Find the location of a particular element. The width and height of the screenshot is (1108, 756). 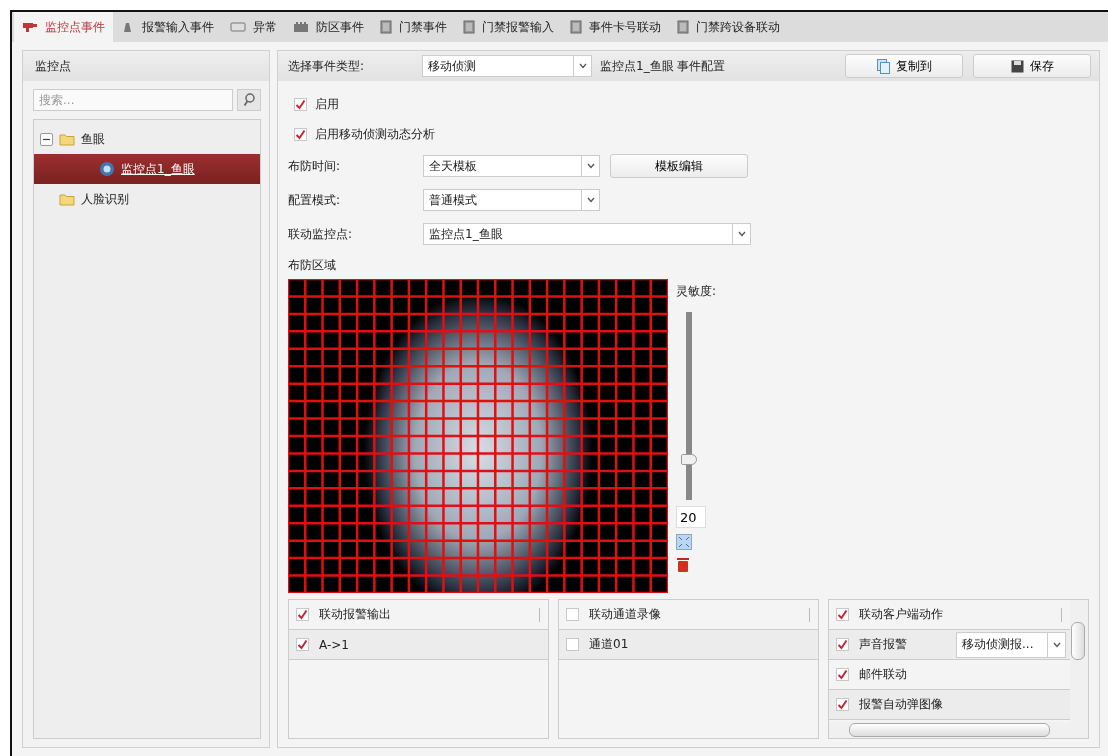

list-item: 报警自动弹图像 is located at coordinates (949, 705).